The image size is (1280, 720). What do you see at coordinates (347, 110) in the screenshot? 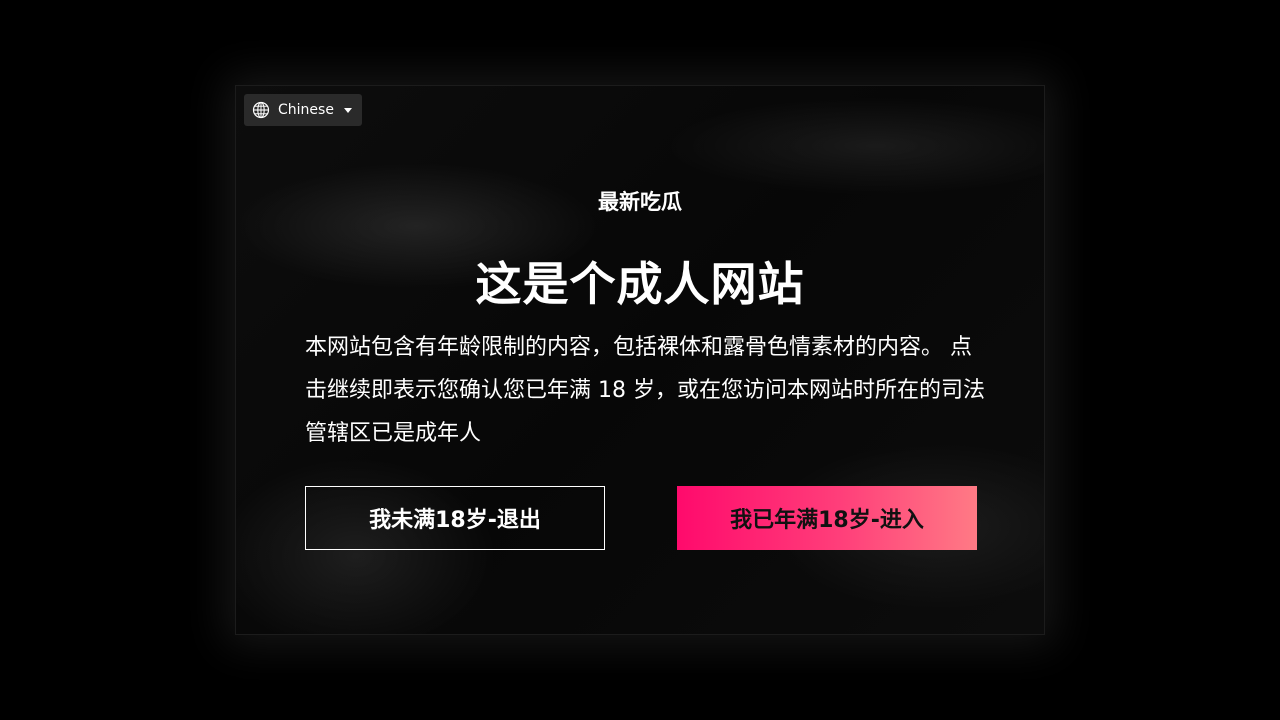
I see `chevron-down-icon` at bounding box center [347, 110].